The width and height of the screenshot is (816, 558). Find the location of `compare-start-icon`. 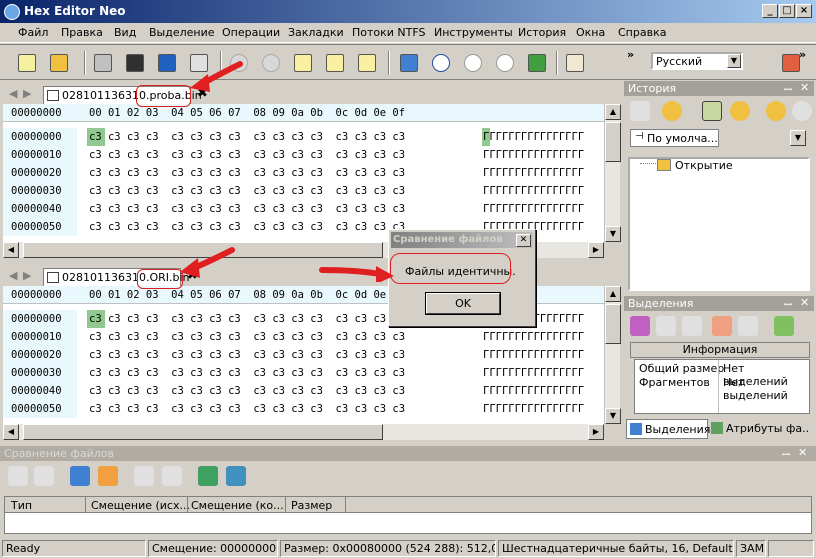

compare-start-icon is located at coordinates (80, 476).